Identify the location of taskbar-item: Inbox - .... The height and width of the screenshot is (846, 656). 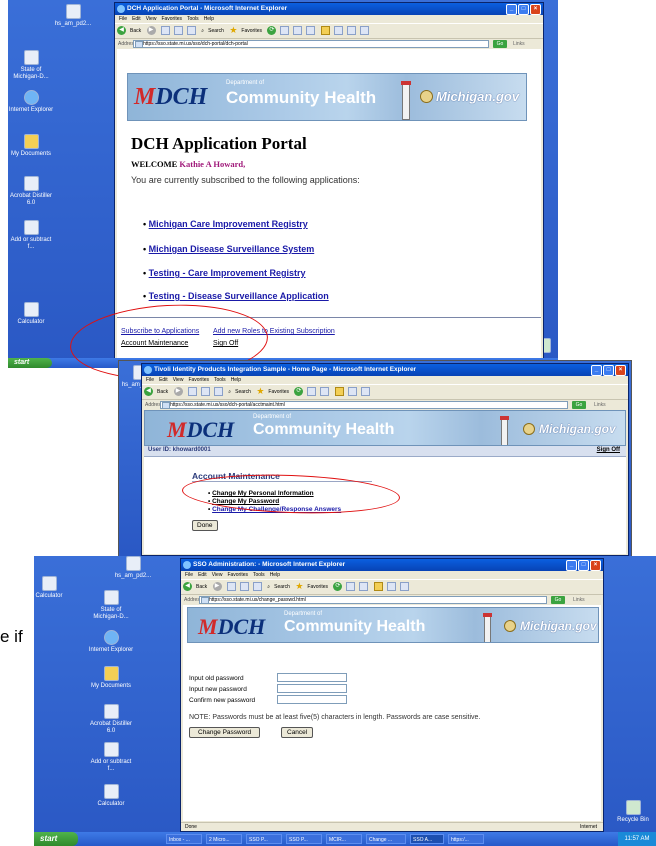
(184, 839).